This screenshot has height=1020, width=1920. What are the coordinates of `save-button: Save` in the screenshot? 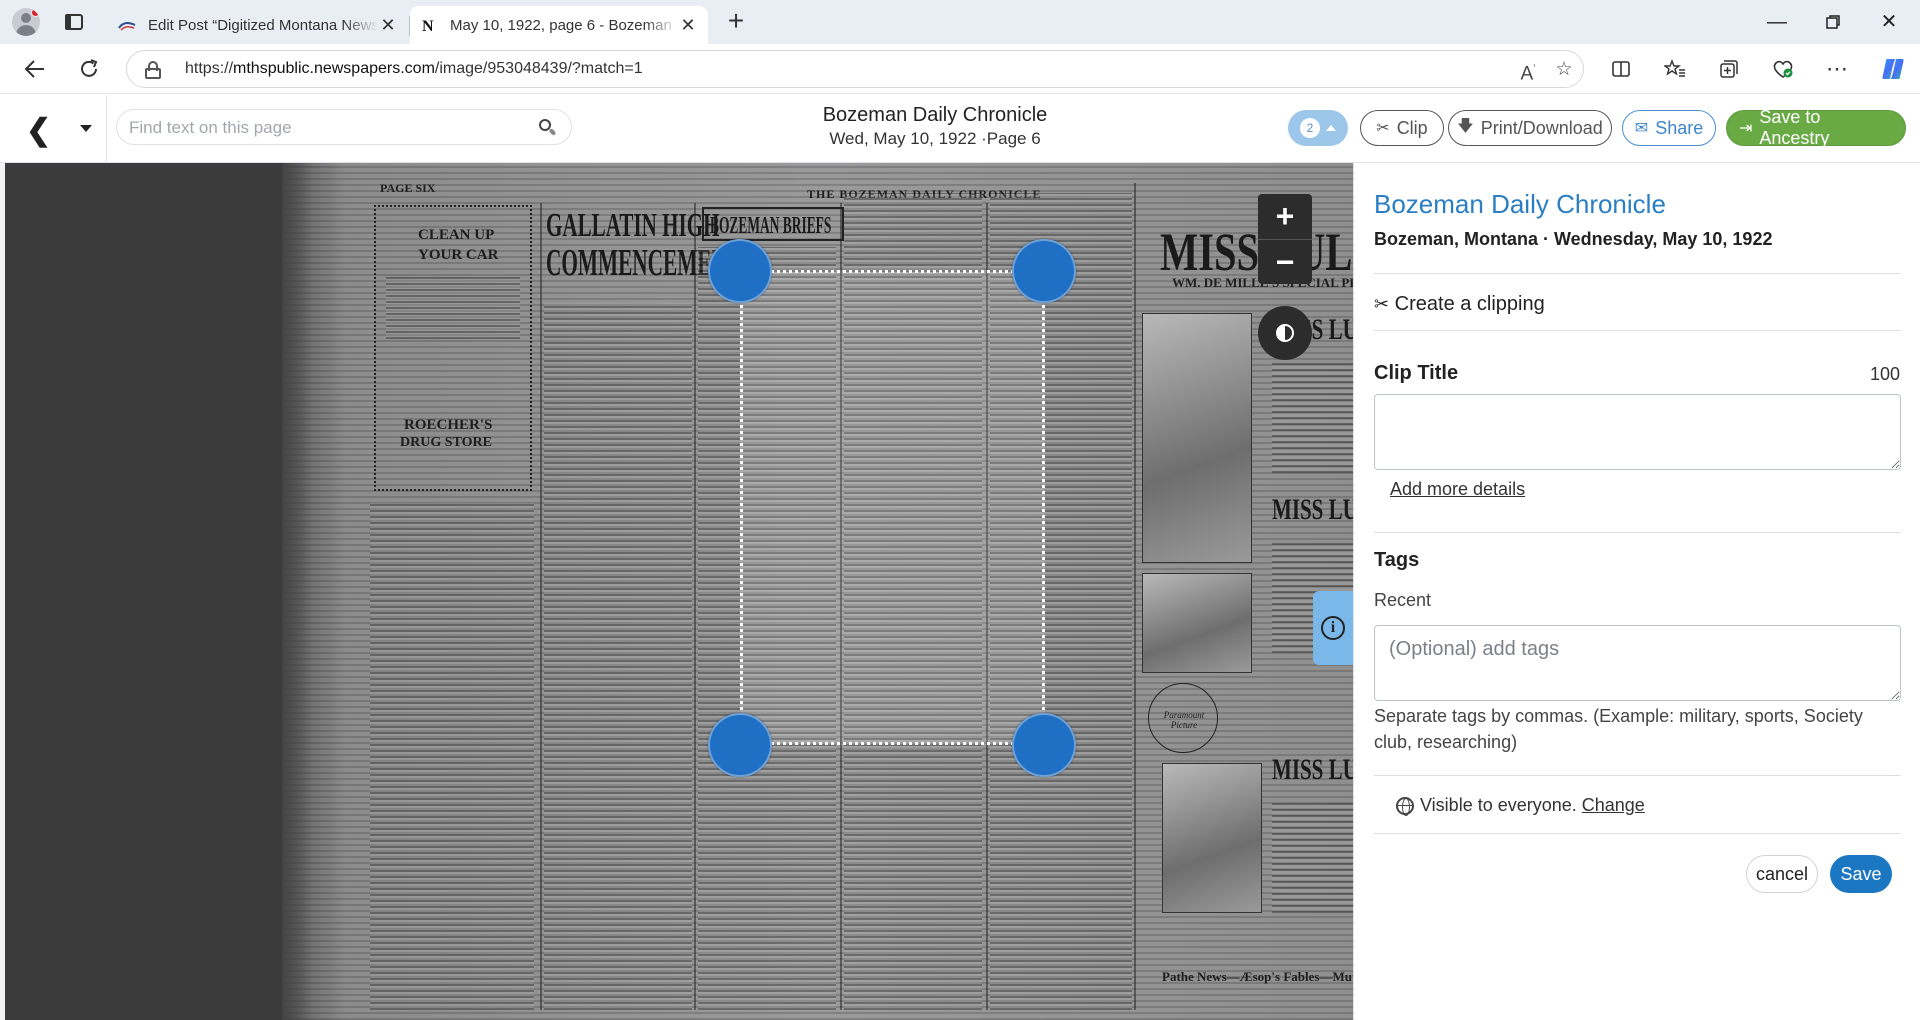 It's located at (1861, 874).